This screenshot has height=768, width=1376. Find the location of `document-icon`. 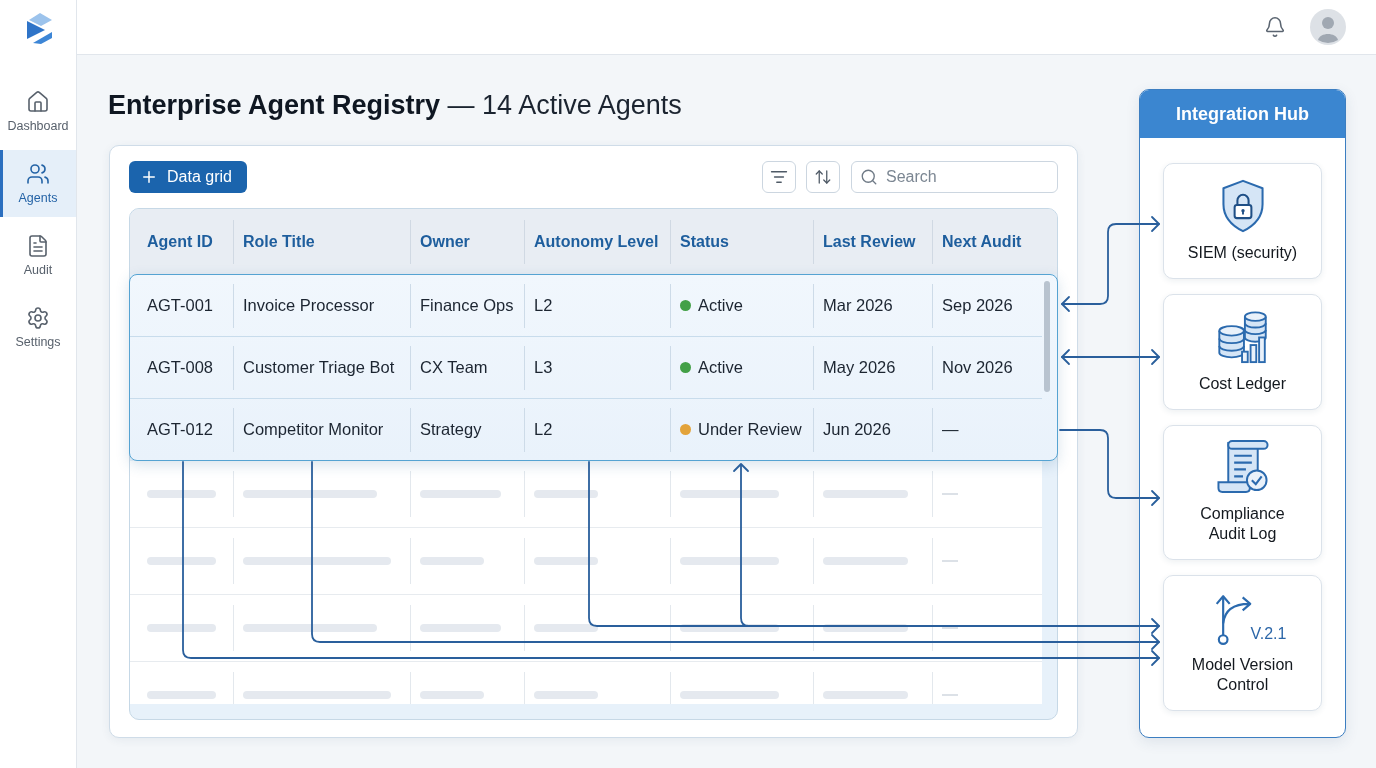

document-icon is located at coordinates (38, 246).